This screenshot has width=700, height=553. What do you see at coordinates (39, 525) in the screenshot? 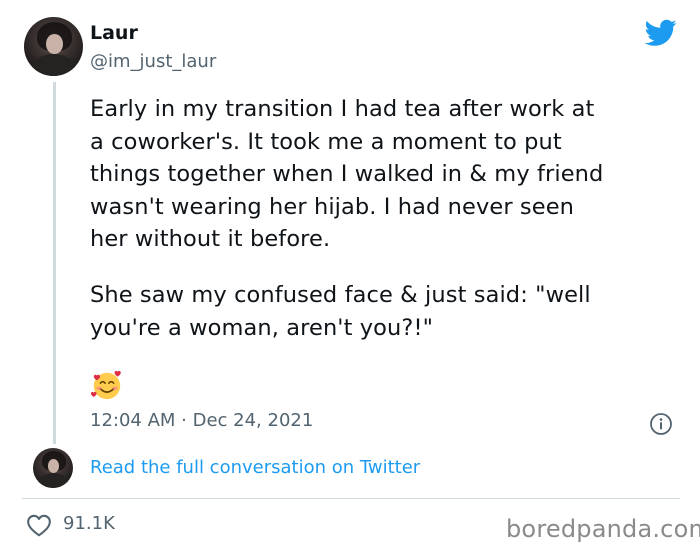
I see `heart-icon` at bounding box center [39, 525].